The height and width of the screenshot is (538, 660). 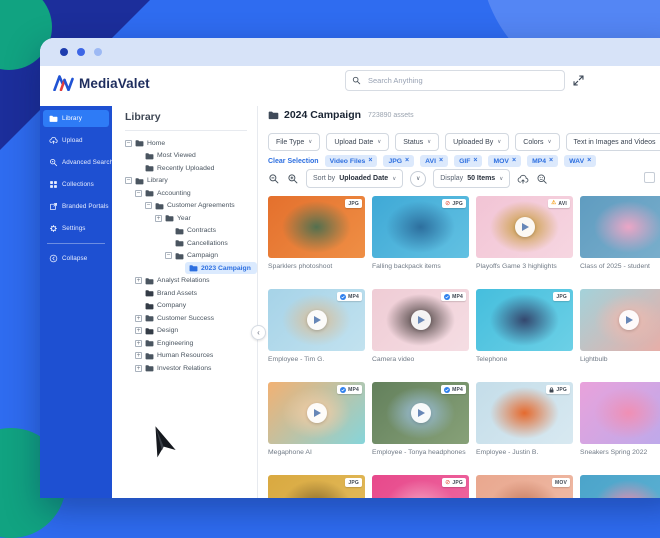 I want to click on tree-item-most-viewed: Most Viewed, so click(x=184, y=156).